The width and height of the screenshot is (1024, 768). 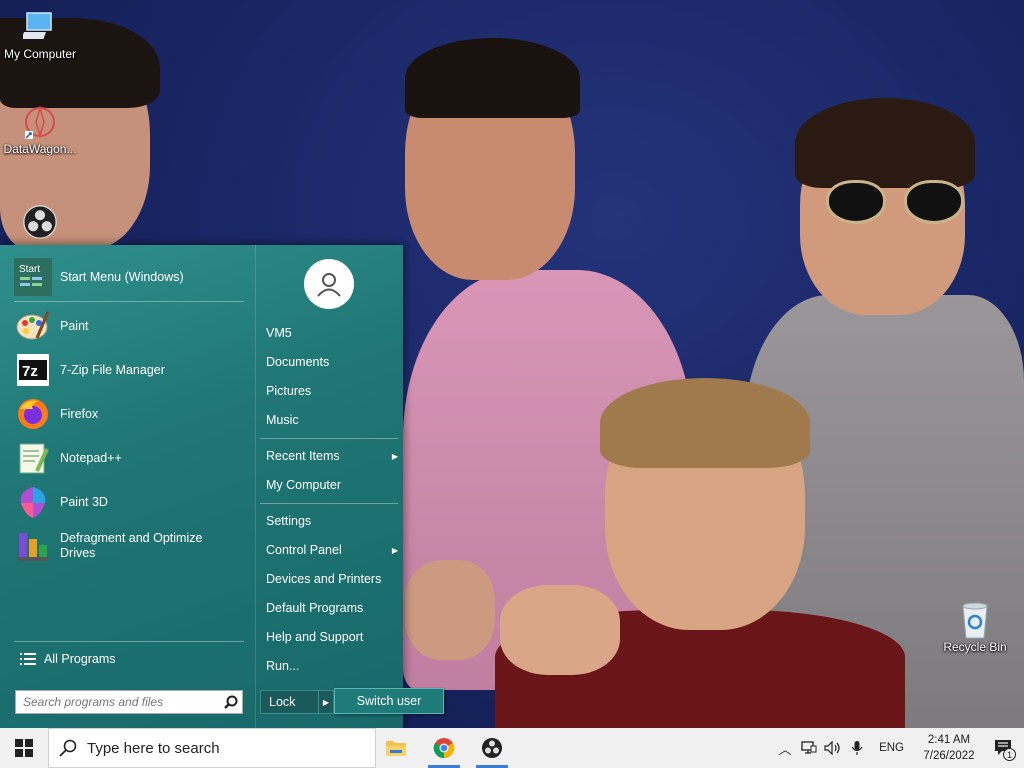 What do you see at coordinates (332, 485) in the screenshot?
I see `place-my-computer: My Computer` at bounding box center [332, 485].